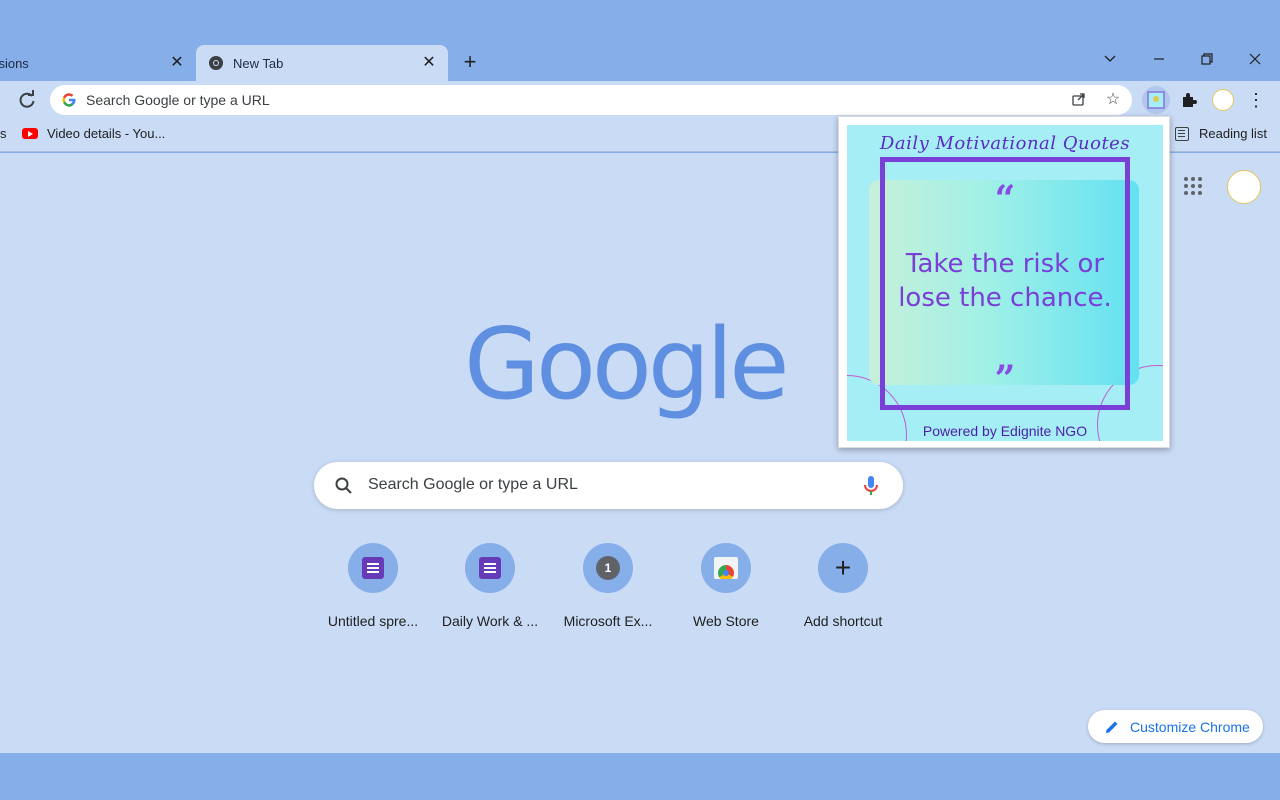  What do you see at coordinates (1233, 133) in the screenshot?
I see `reading-list-label: Reading list` at bounding box center [1233, 133].